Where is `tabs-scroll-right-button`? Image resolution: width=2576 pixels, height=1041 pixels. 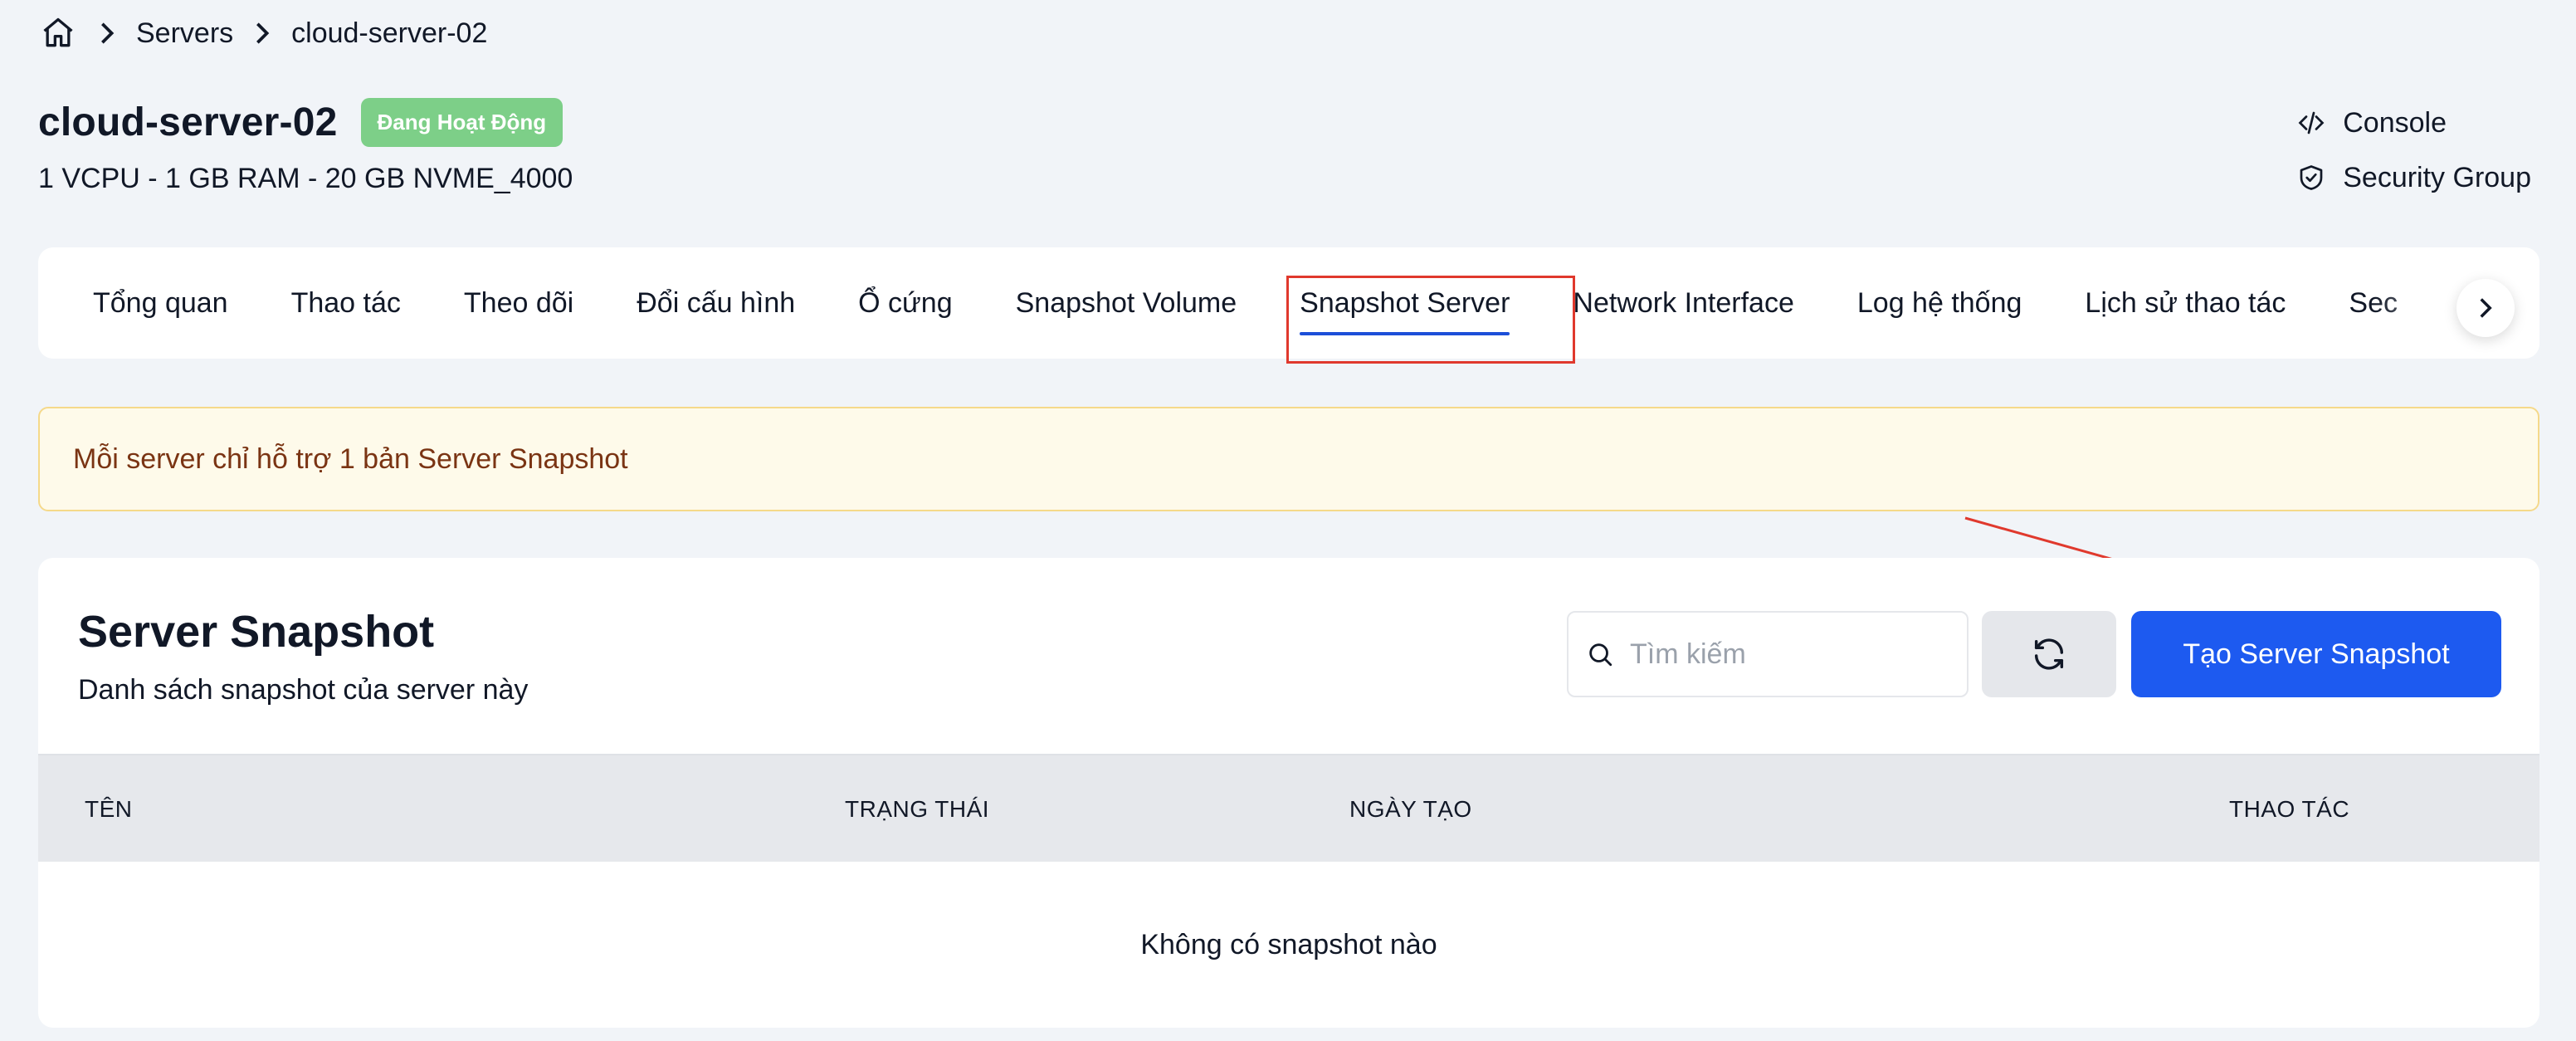
tabs-scroll-right-button is located at coordinates (2486, 308).